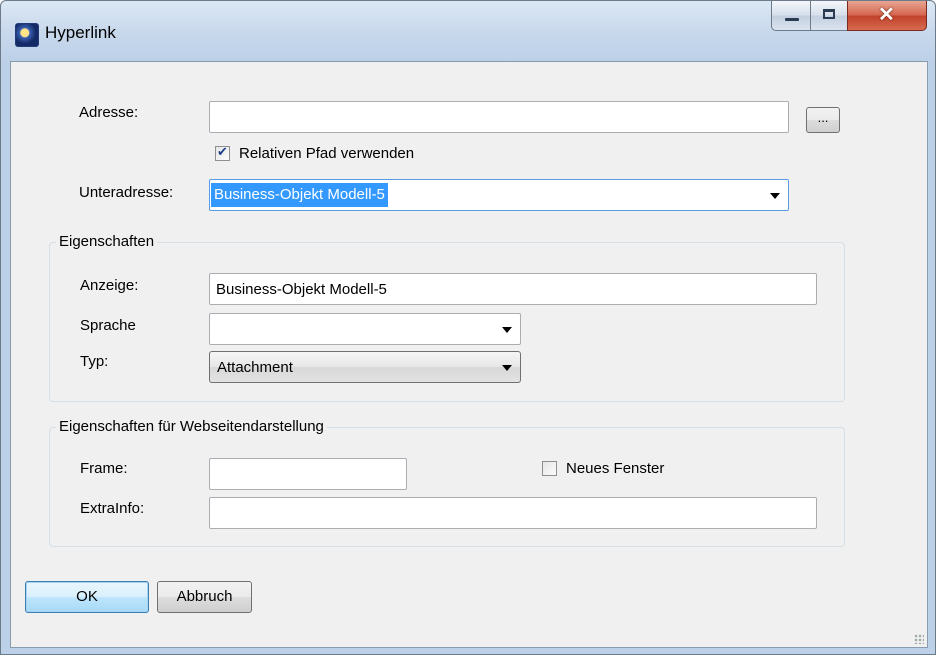 This screenshot has width=936, height=655. I want to click on address-label: Adresse:, so click(109, 112).